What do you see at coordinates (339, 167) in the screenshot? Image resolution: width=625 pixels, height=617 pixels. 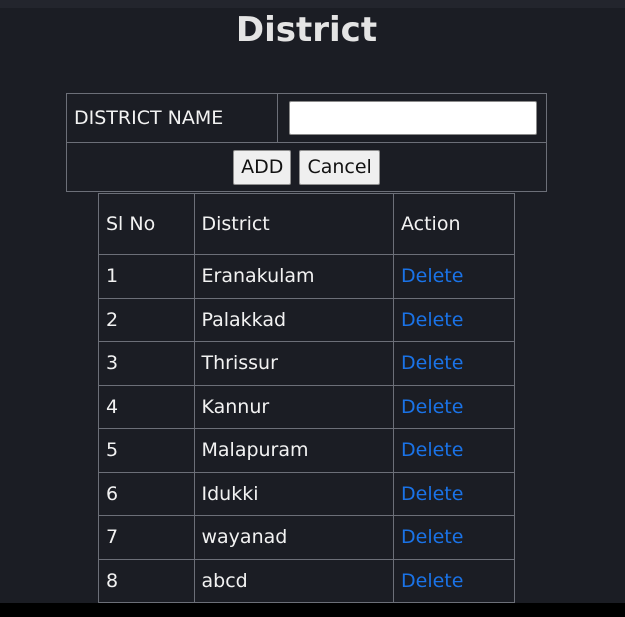 I see `cancel-button: Cancel` at bounding box center [339, 167].